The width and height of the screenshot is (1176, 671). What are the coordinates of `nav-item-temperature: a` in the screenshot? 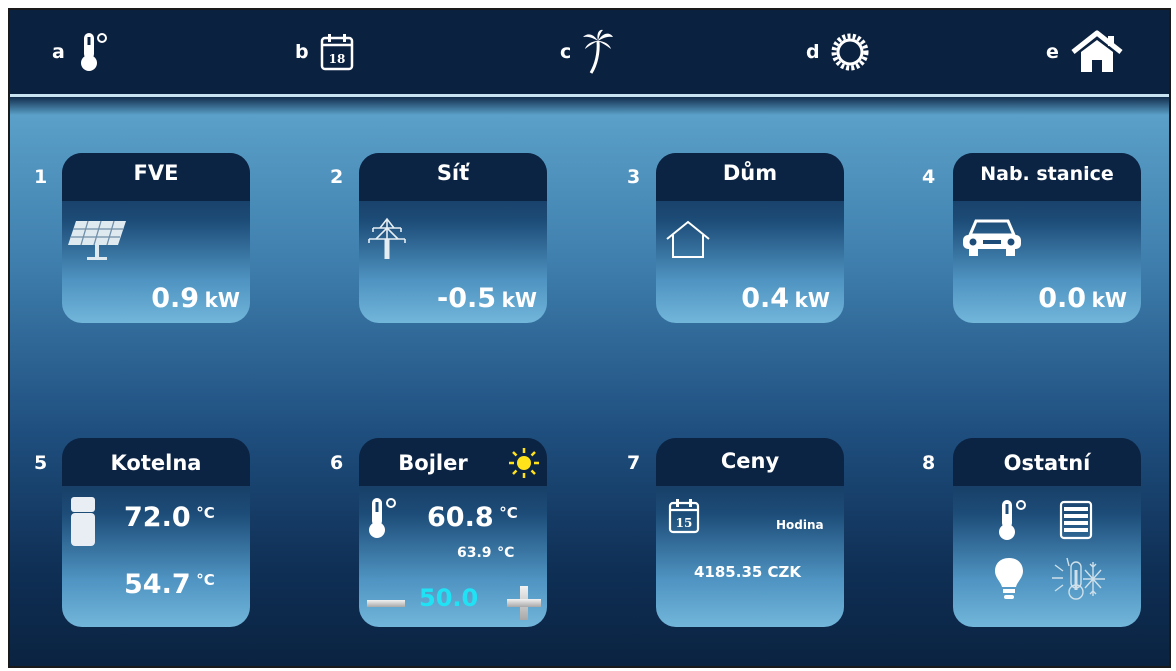 It's located at (81, 52).